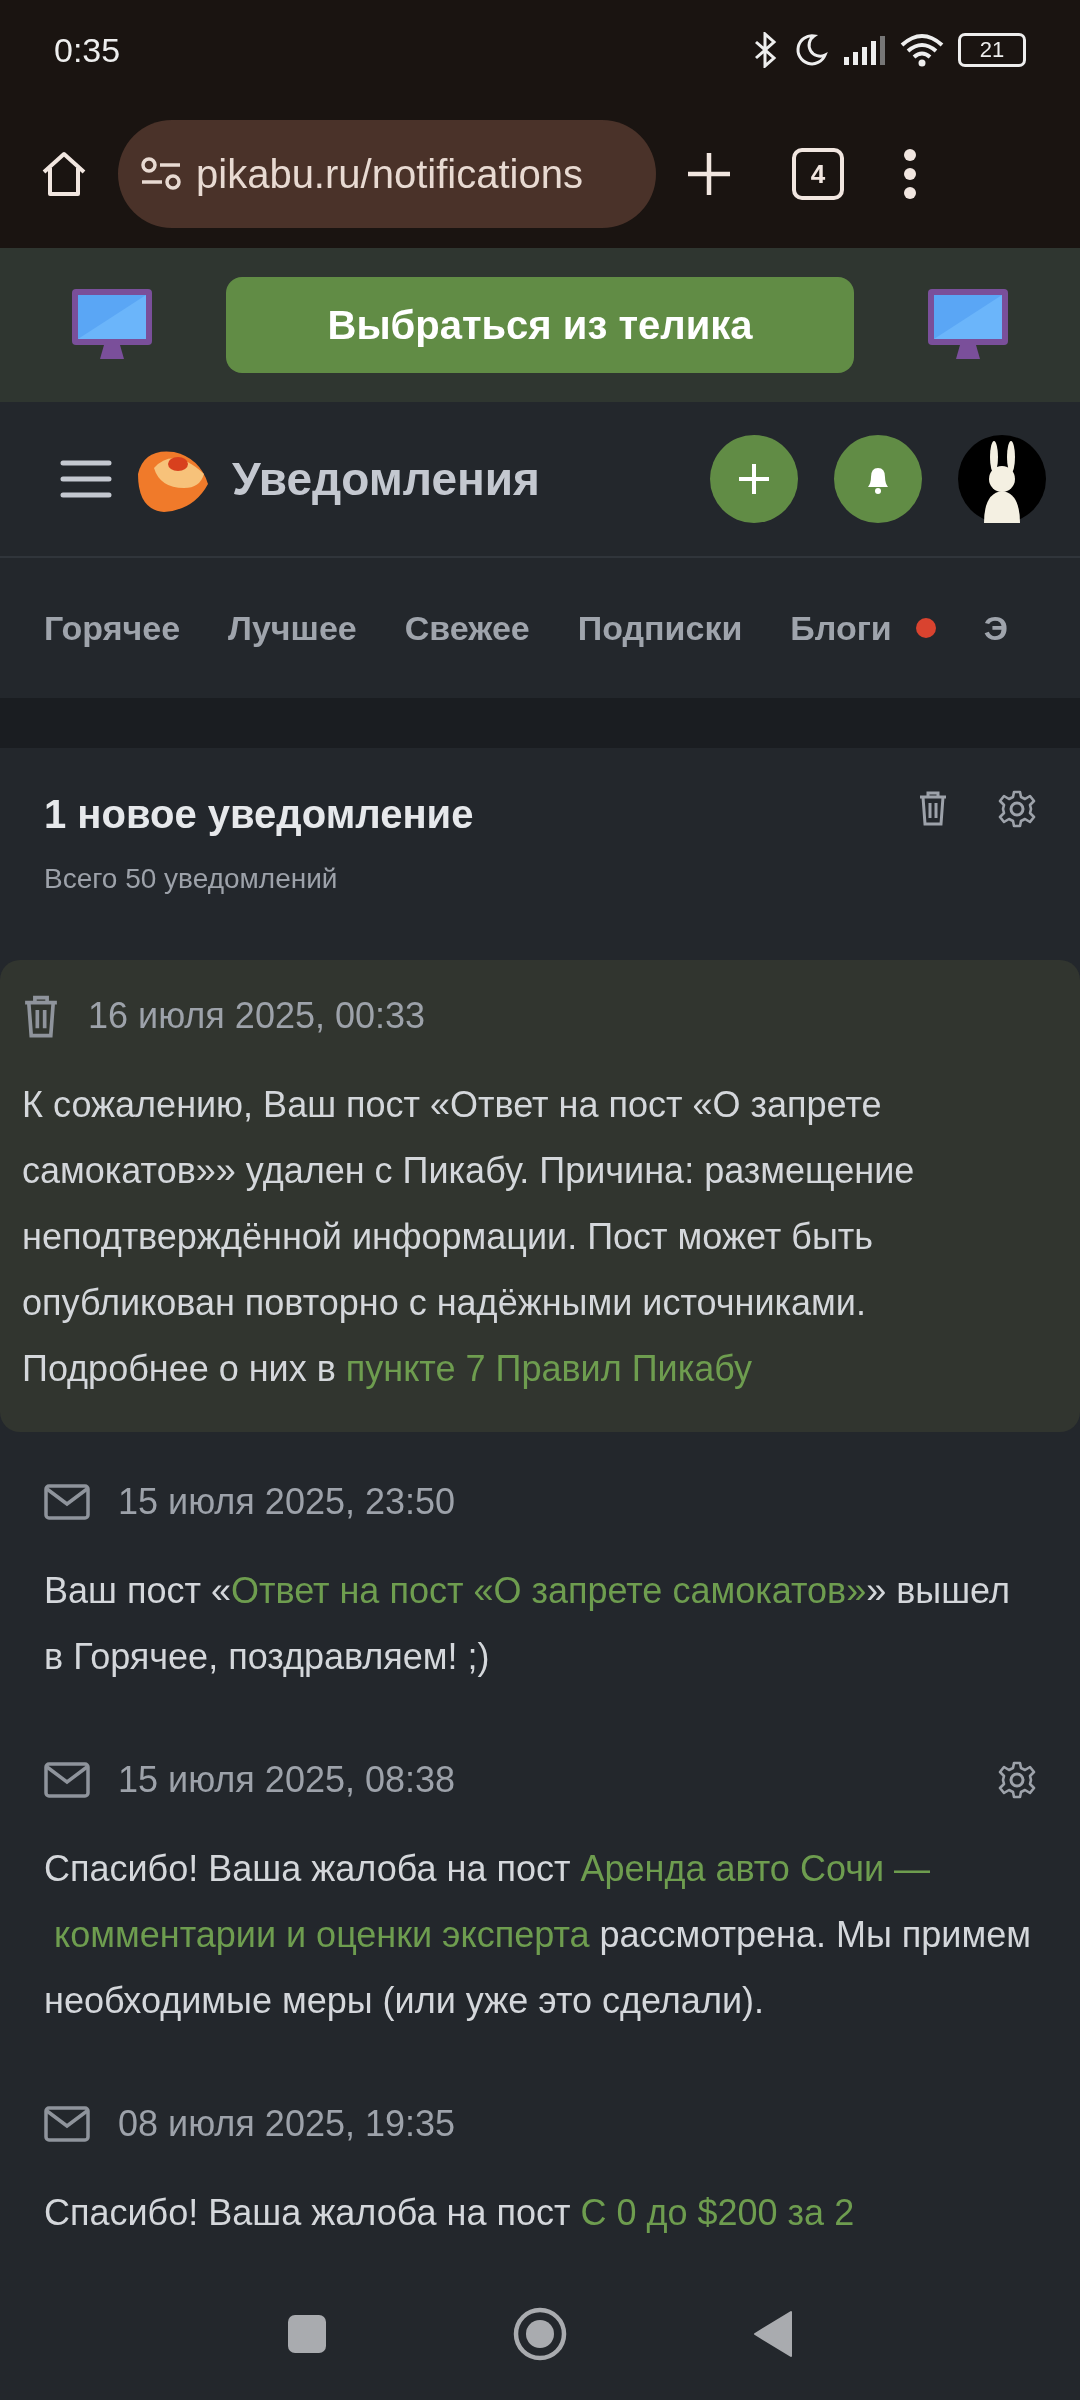 The image size is (1080, 2400). I want to click on address-bar: pikabu.ru/notifications, so click(387, 174).